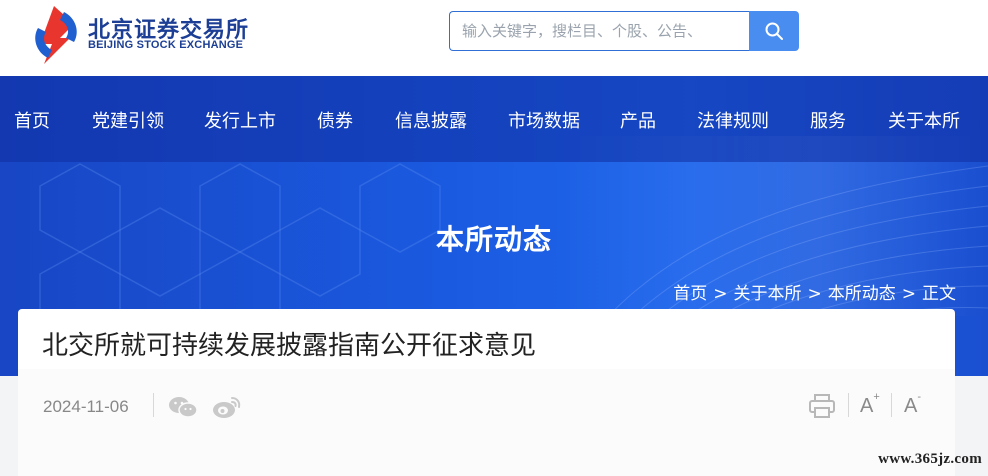 The image size is (988, 476). I want to click on font-increase-label: A, so click(867, 406).